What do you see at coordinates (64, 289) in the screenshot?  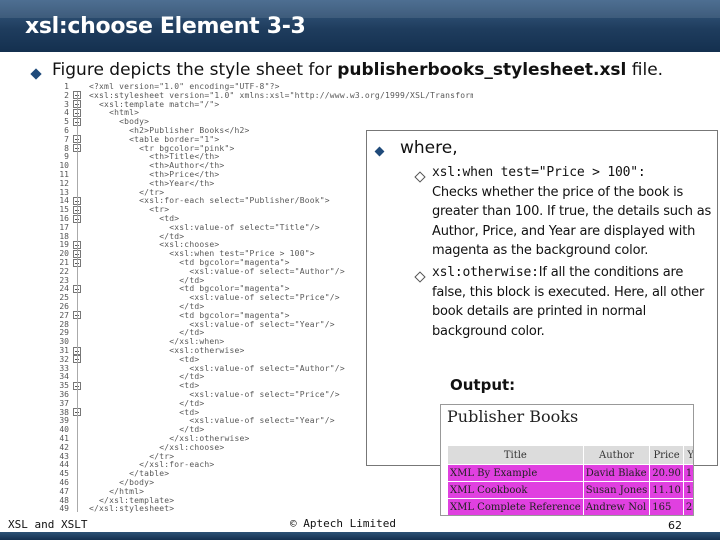 I see `code-line-number: 24` at bounding box center [64, 289].